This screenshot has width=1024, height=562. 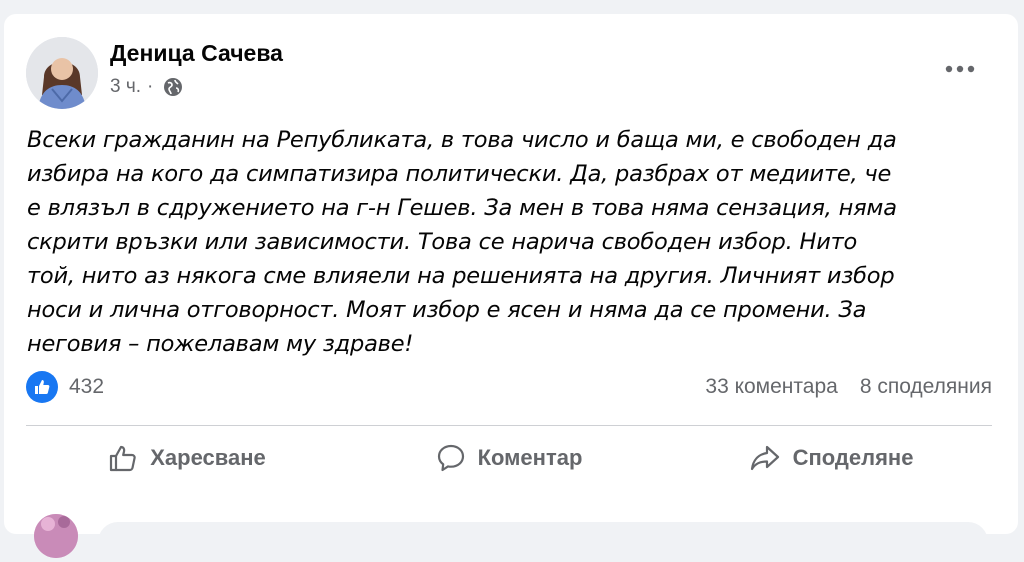 What do you see at coordinates (125, 87) in the screenshot?
I see `post-time: 3 ч.` at bounding box center [125, 87].